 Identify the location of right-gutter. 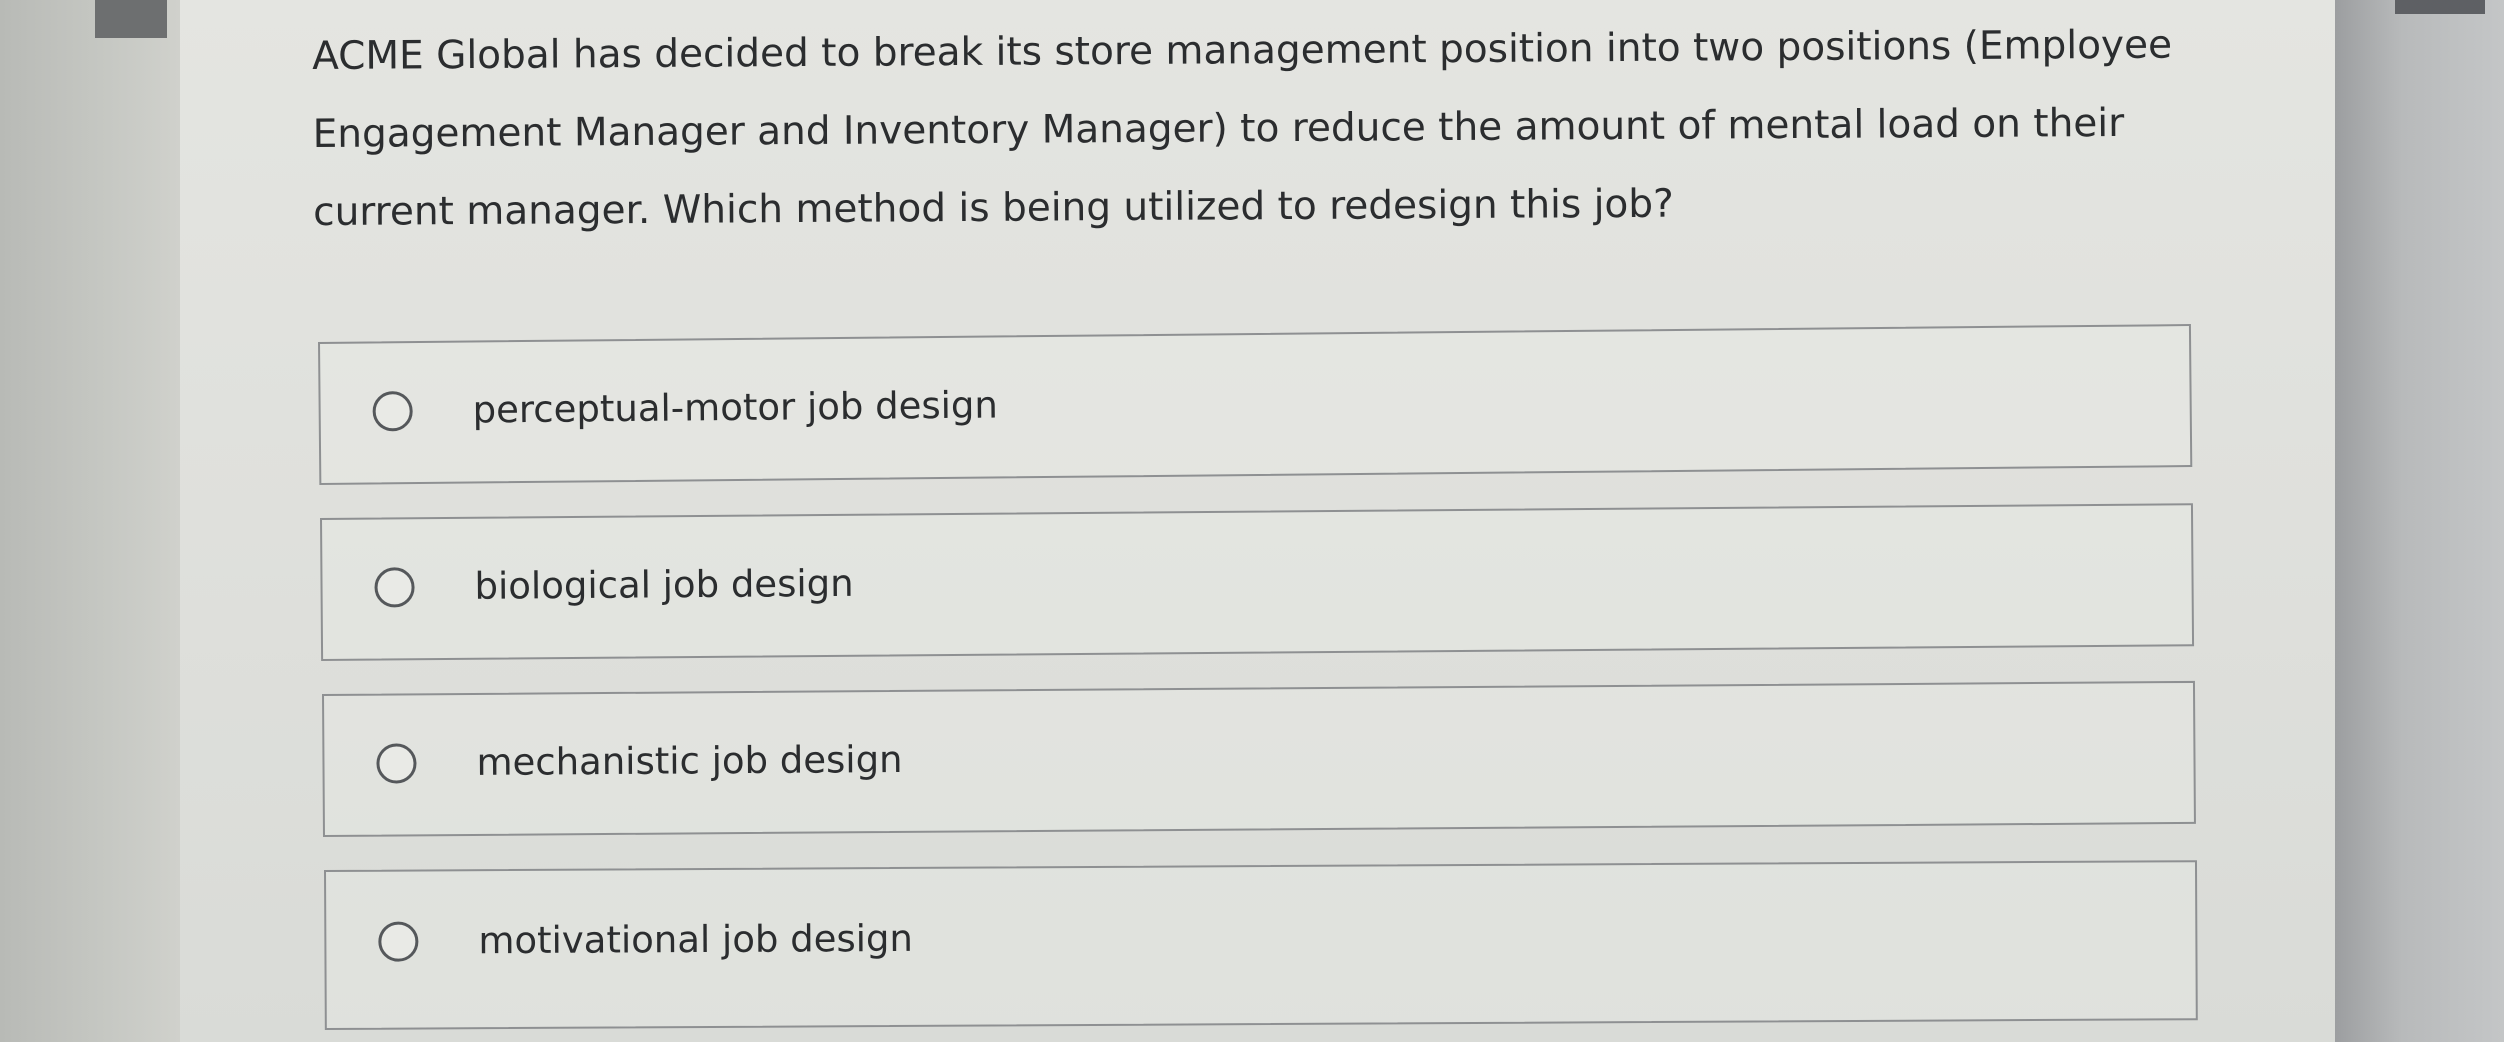
(2419, 521).